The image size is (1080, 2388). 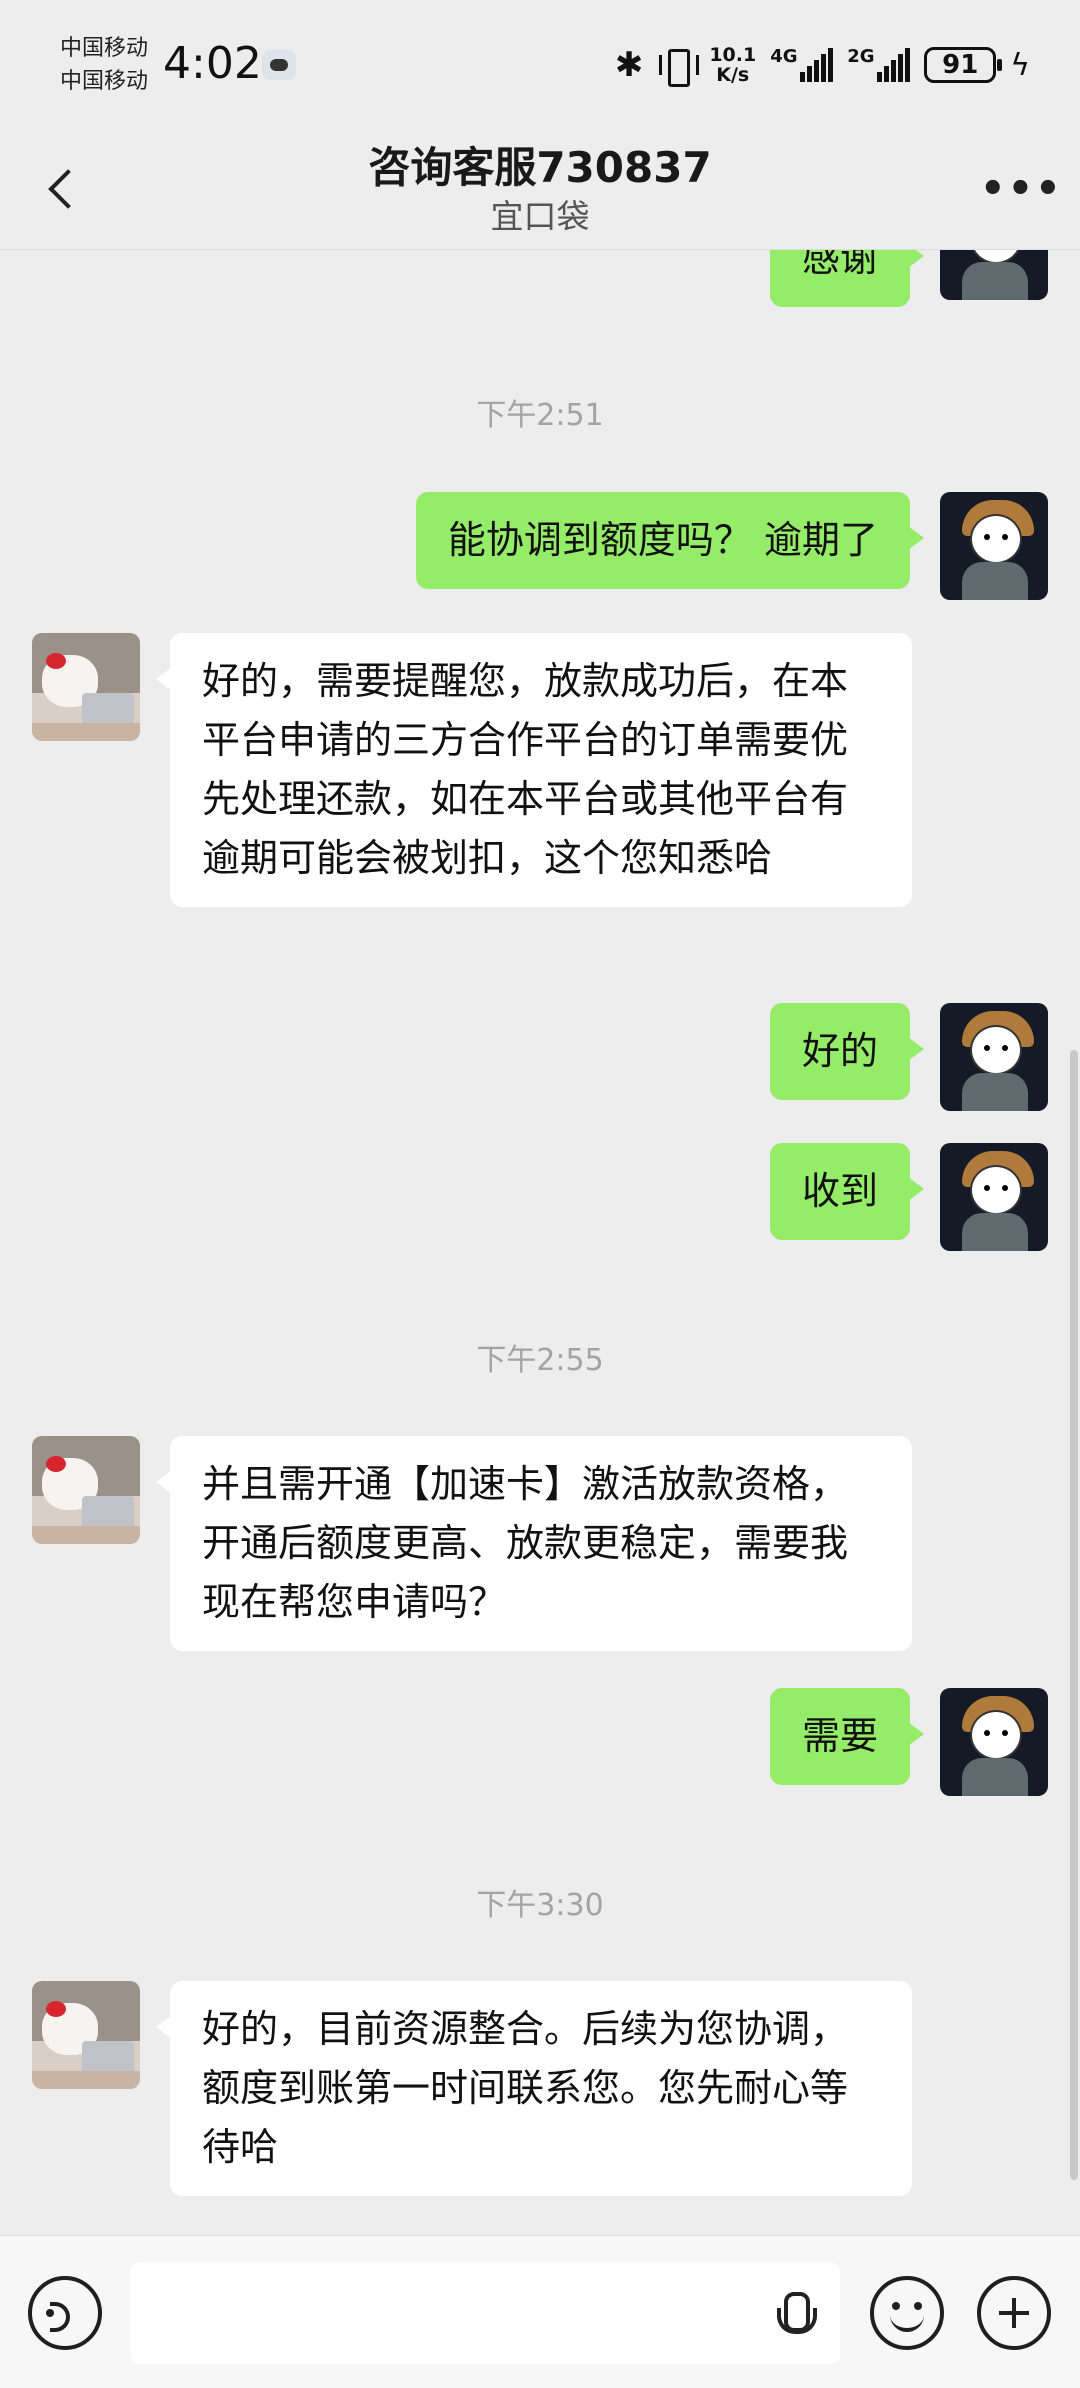 What do you see at coordinates (540, 65) in the screenshot?
I see `status-bar: 中国移动 中国移动 4:02 ✱ 10.1 K/s 4G 2G 91 ϟ` at bounding box center [540, 65].